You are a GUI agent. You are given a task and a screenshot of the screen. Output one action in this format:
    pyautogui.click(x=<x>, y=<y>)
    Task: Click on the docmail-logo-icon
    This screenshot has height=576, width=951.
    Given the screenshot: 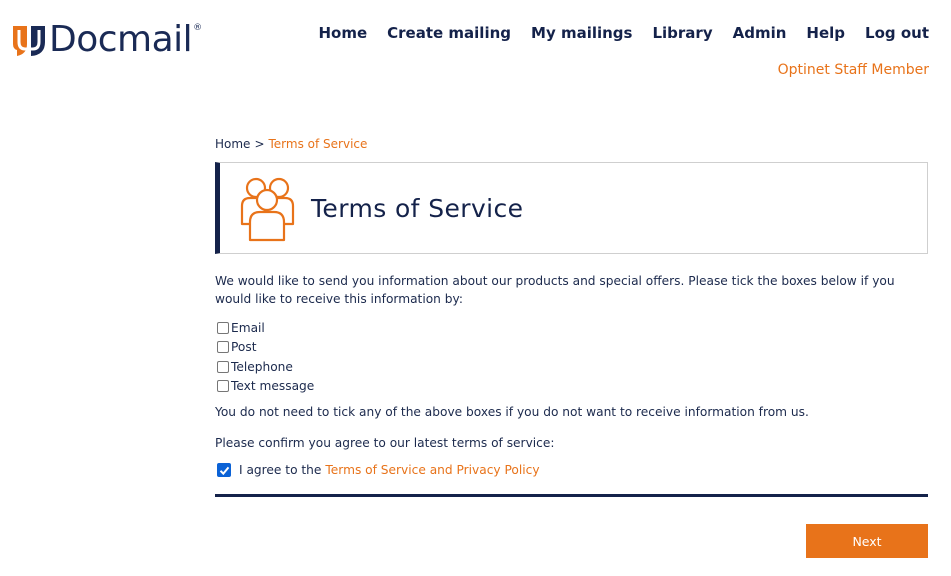 What is the action you would take?
    pyautogui.click(x=29, y=41)
    